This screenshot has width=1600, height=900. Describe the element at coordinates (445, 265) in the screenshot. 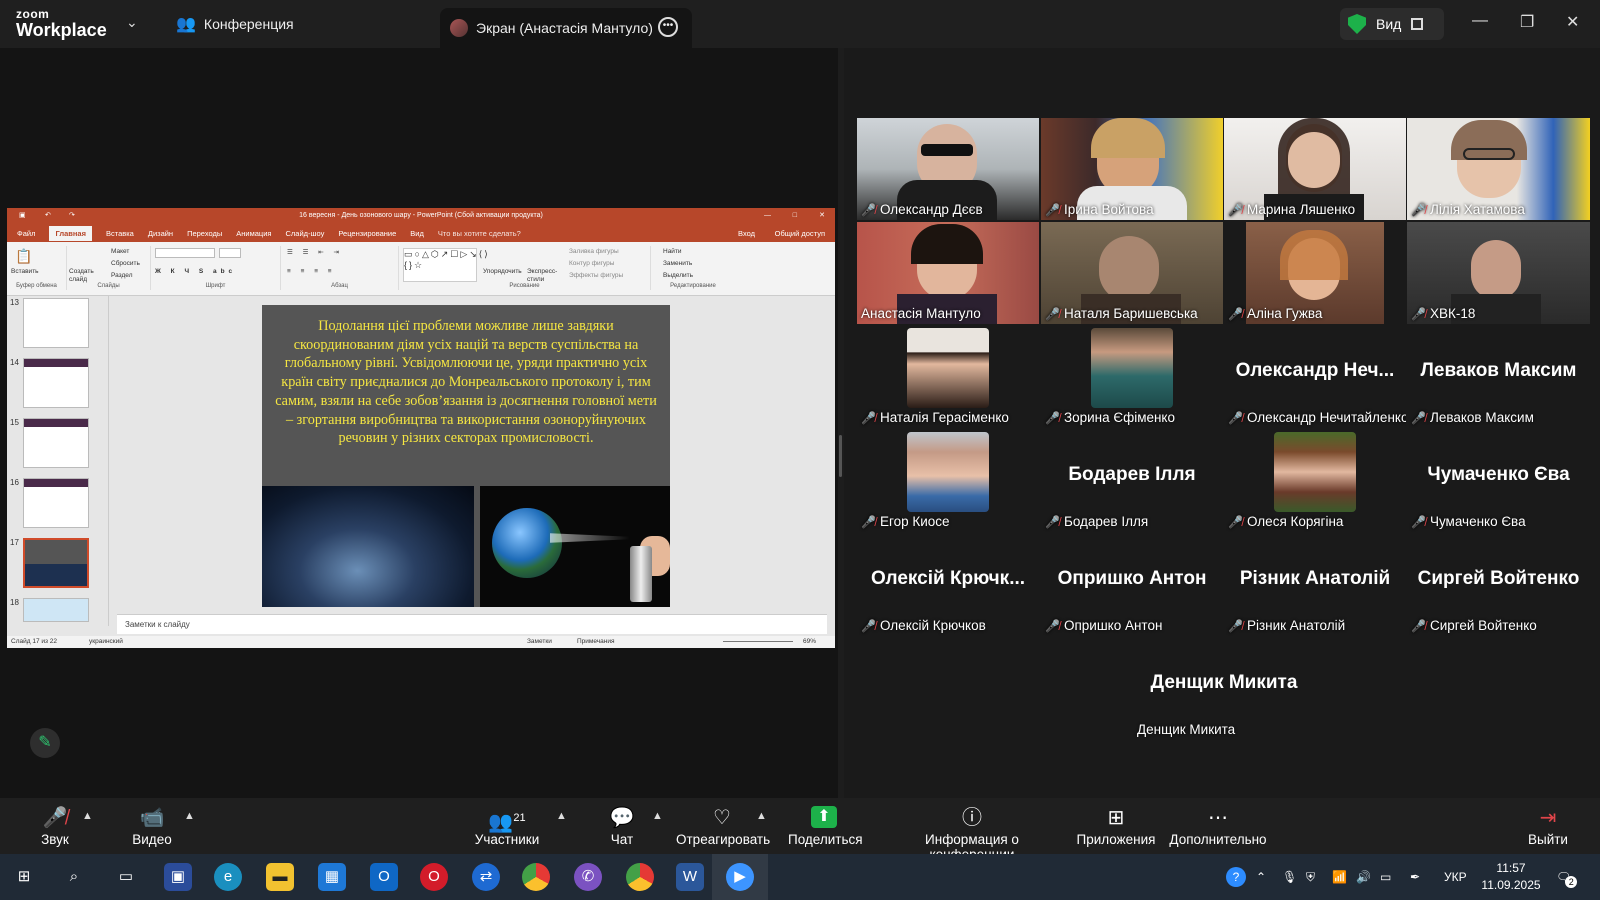

I see `shapes-gallery: ▭○△⬡↗☐▷↘⟨⟩{}☆` at that location.